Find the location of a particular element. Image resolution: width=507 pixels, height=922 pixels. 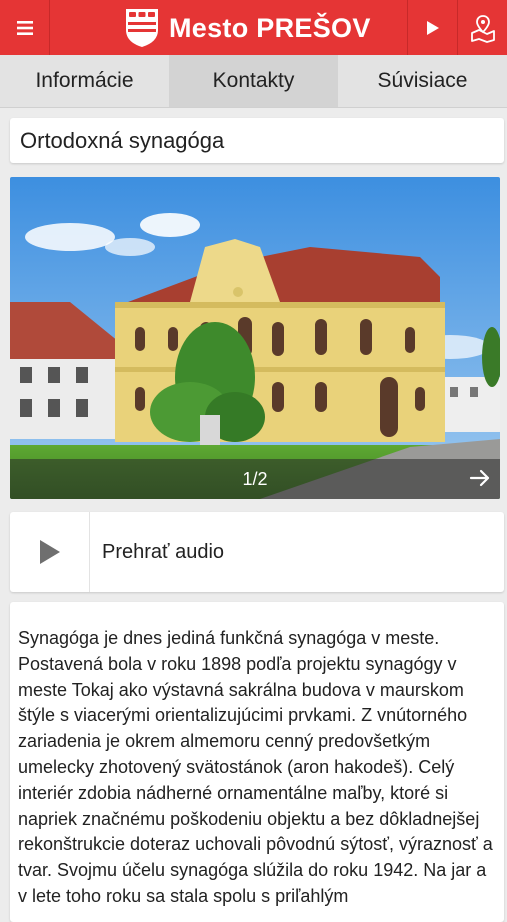

app-title: Mesto PREŠOV is located at coordinates (270, 27).